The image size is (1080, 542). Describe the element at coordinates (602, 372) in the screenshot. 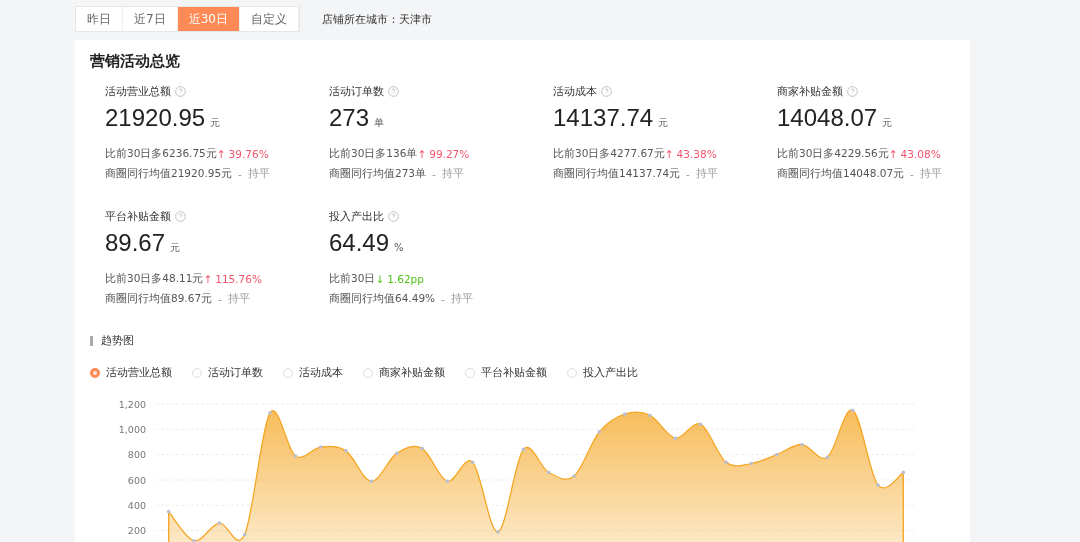

I see `metric-radio-option: 投入产出比` at that location.